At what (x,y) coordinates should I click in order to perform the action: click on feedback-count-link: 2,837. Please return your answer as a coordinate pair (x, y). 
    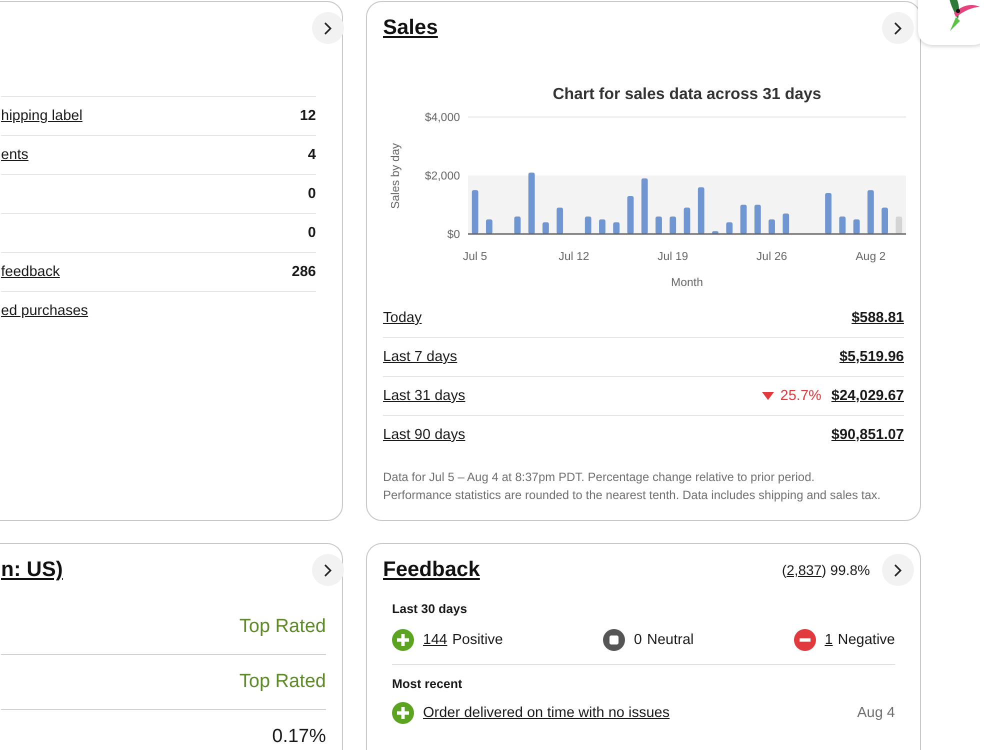
    Looking at the image, I should click on (804, 570).